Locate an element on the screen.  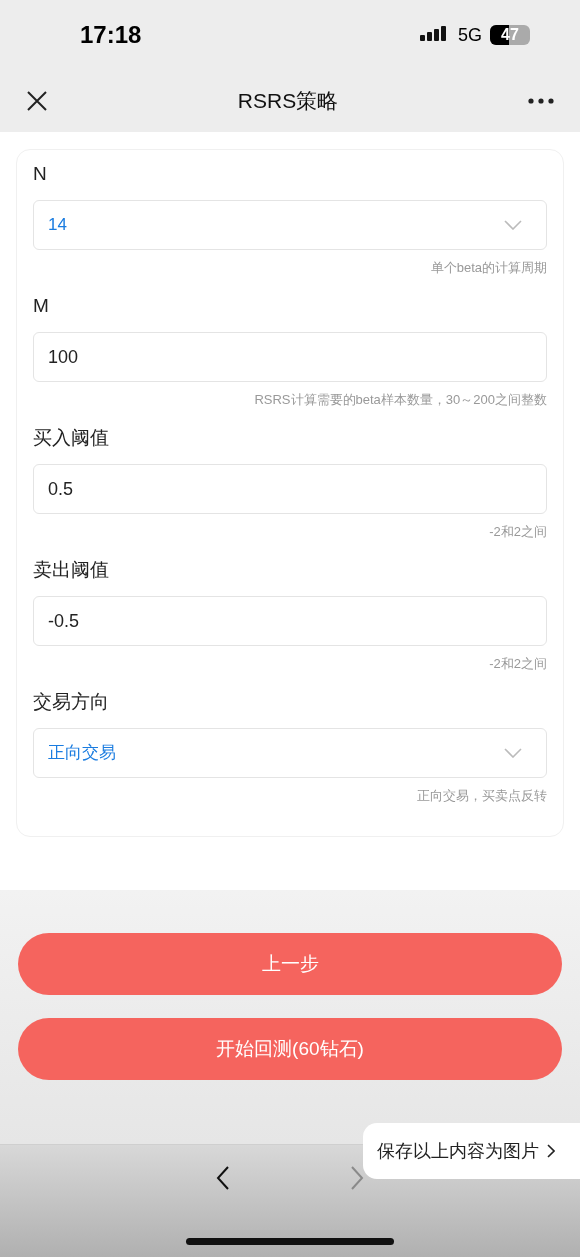
input-field: -0.5 is located at coordinates (290, 621).